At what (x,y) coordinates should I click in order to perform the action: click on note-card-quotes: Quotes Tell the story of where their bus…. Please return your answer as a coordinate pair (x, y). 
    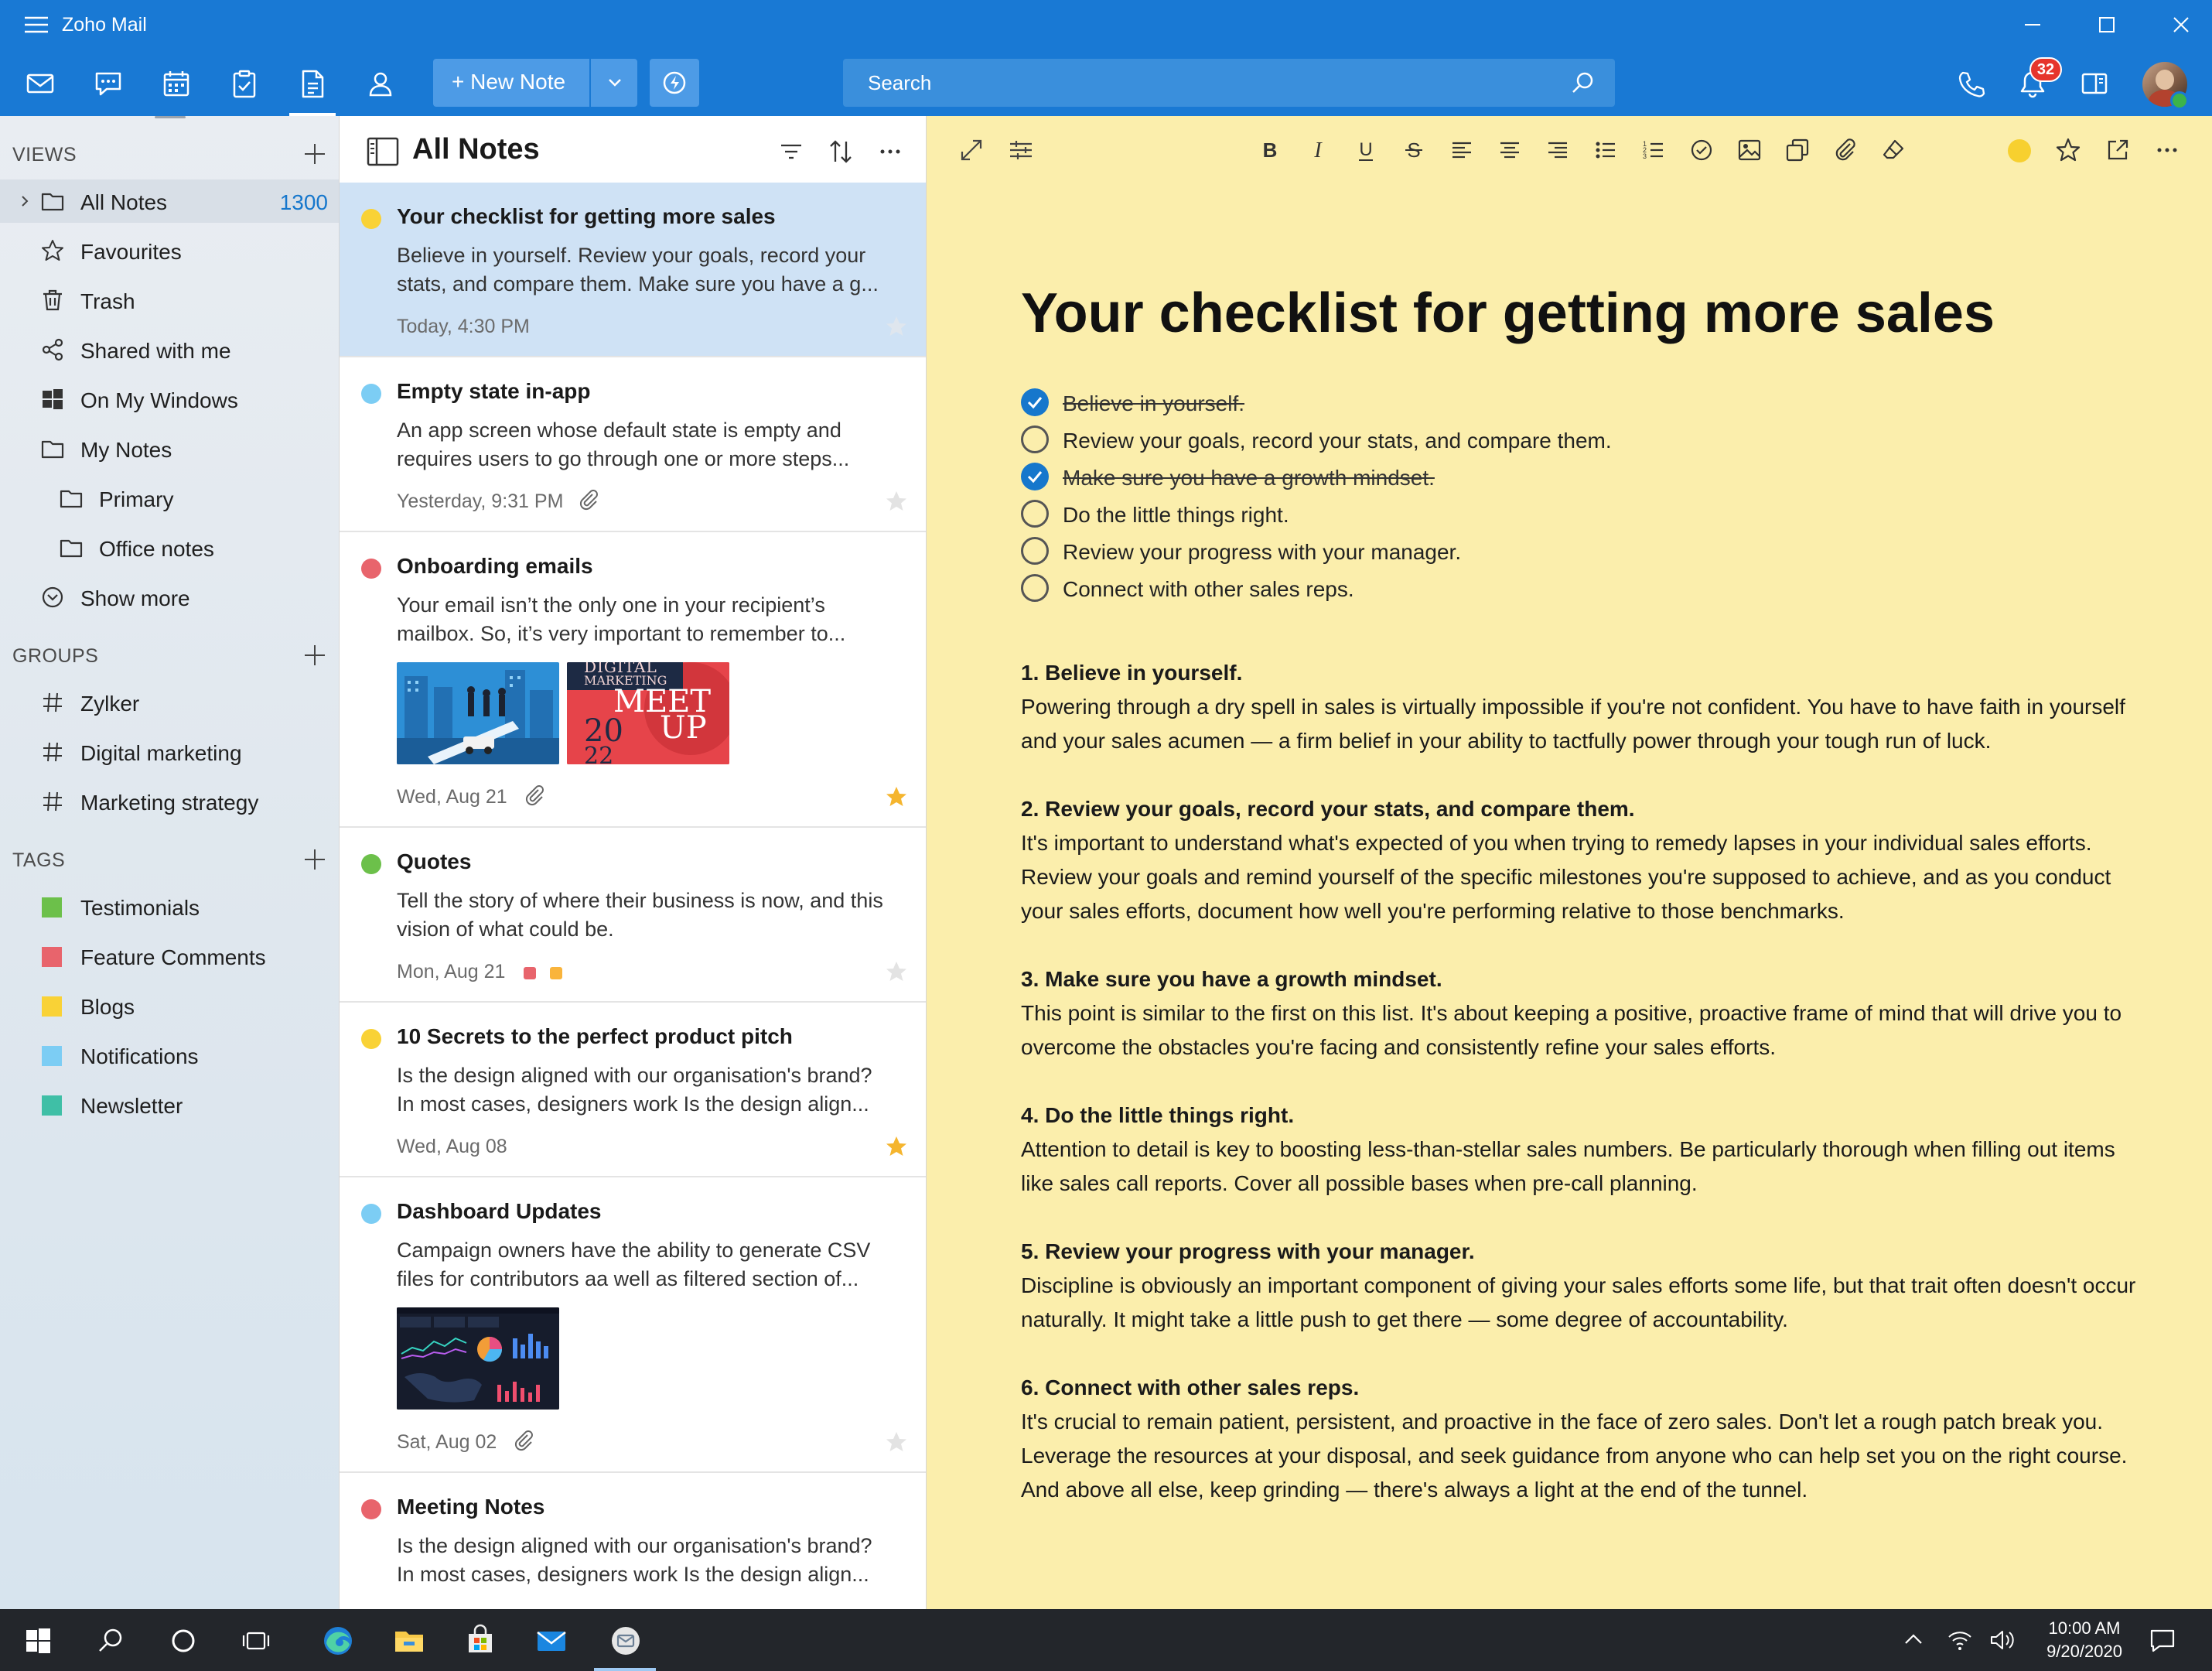
    Looking at the image, I should click on (633, 915).